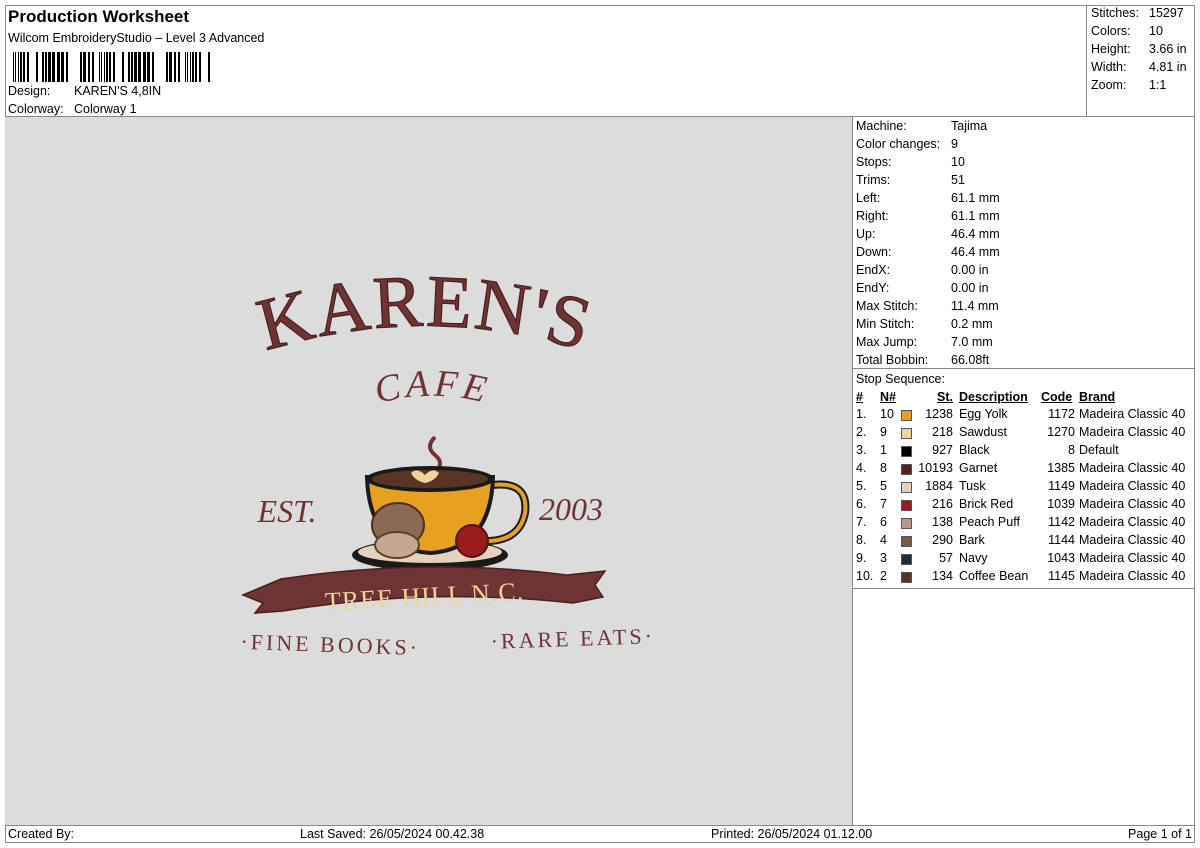  What do you see at coordinates (927, 306) in the screenshot?
I see `detail-row: Max Stitch: 11.4 mm` at bounding box center [927, 306].